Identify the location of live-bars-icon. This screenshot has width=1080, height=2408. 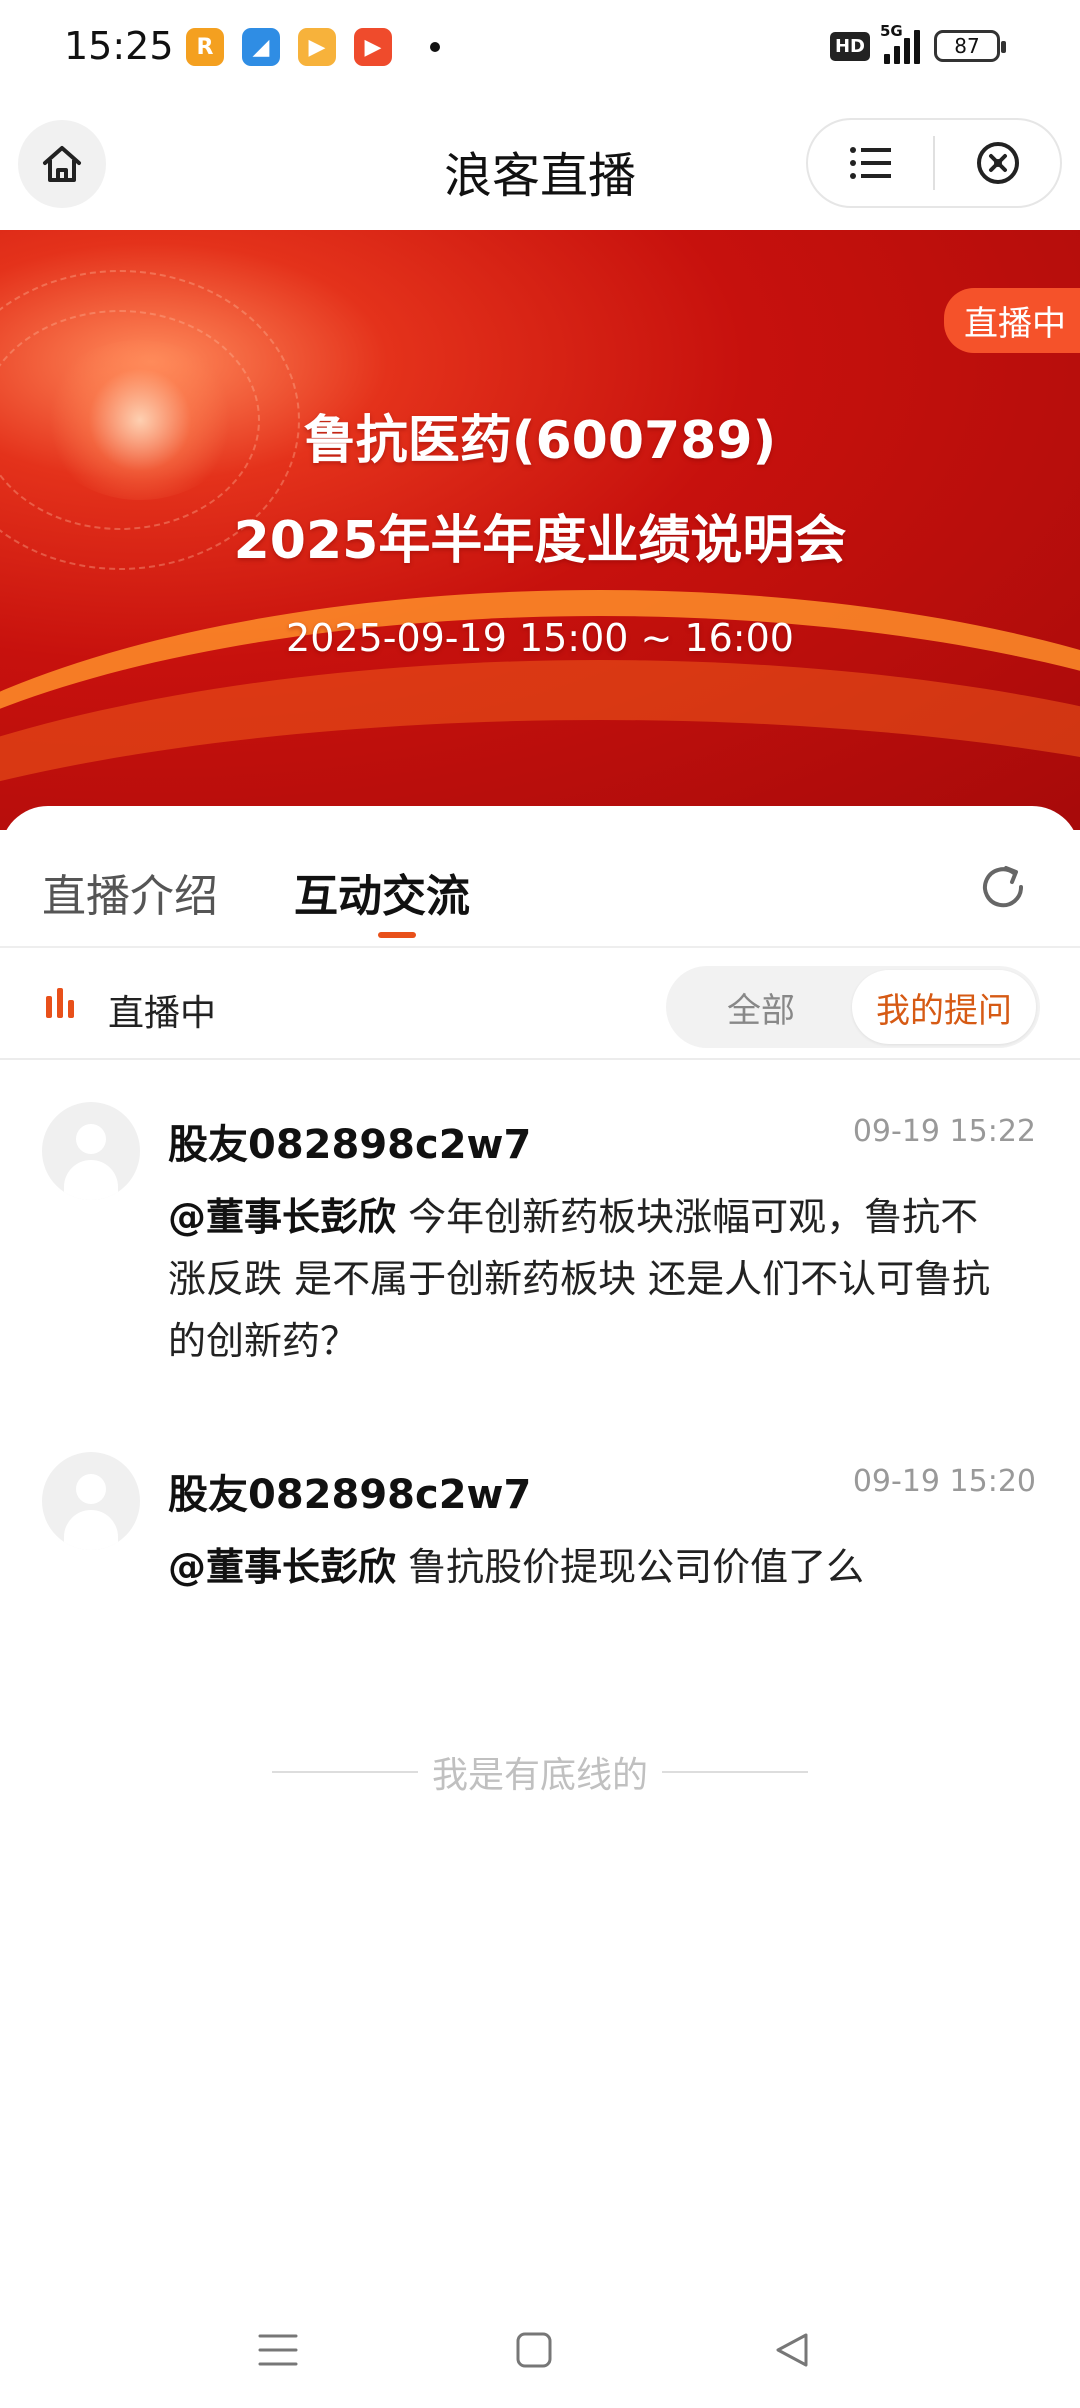
(60, 1003).